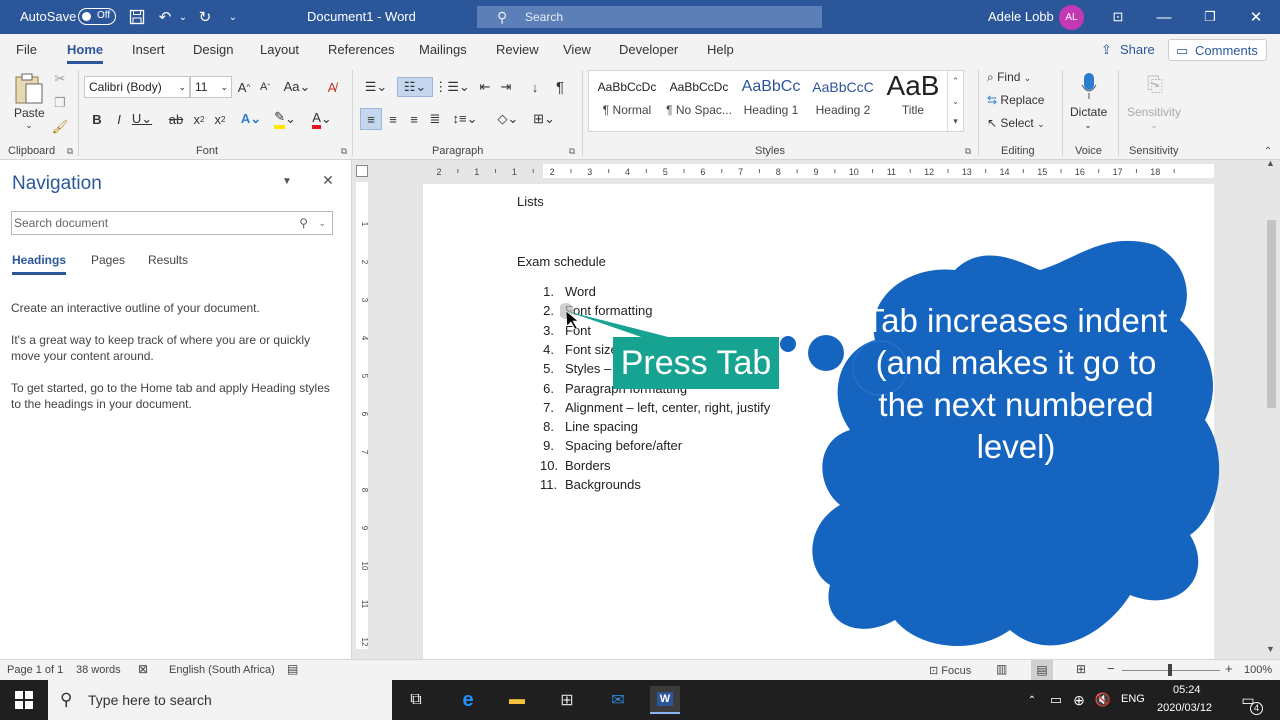  What do you see at coordinates (60, 127) in the screenshot?
I see `format-painter-icon: 🖌` at bounding box center [60, 127].